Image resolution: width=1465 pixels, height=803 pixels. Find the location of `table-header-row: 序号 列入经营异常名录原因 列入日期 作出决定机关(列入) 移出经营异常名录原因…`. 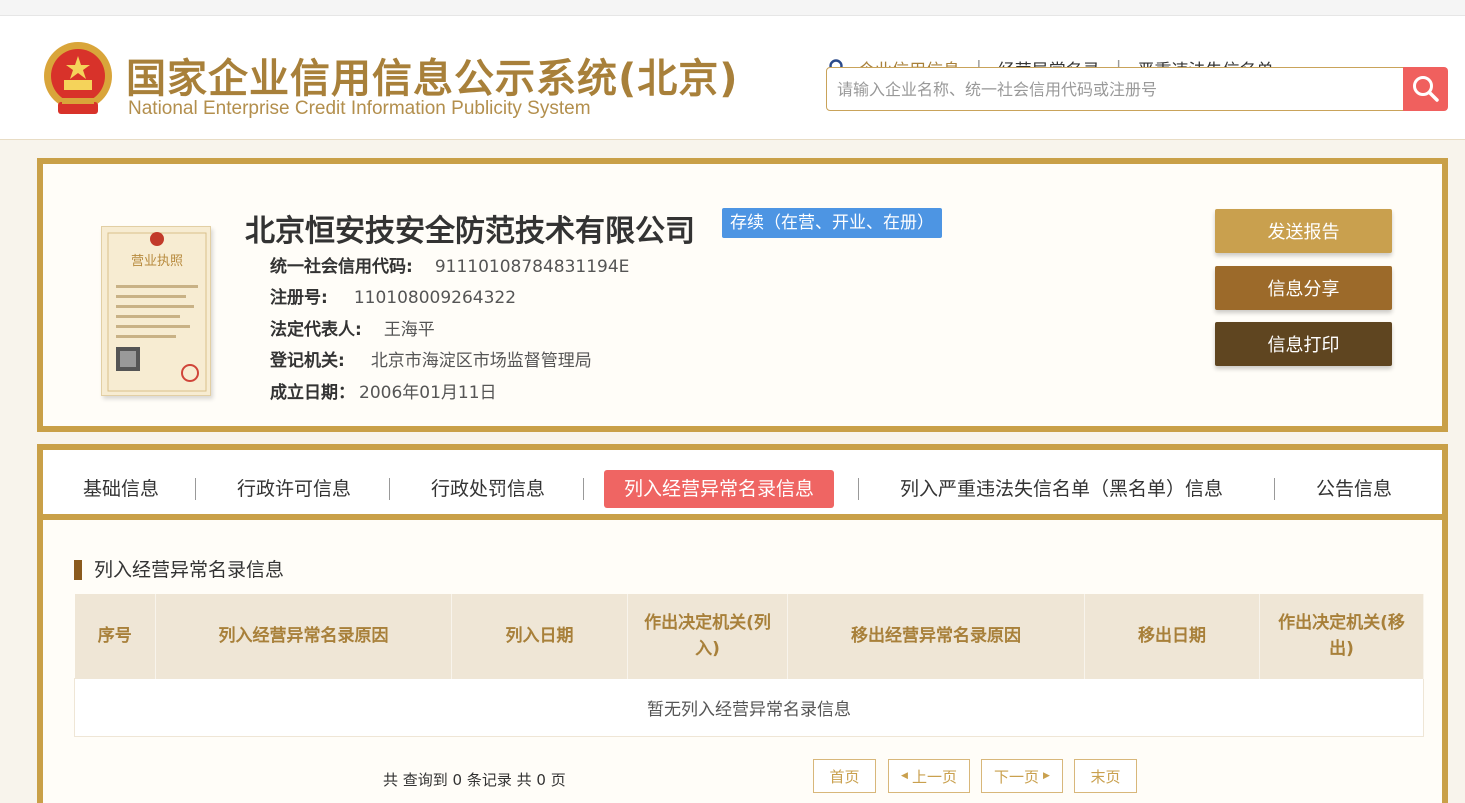

table-header-row: 序号 列入经营异常名录原因 列入日期 作出决定机关(列入) 移出经营异常名录原因… is located at coordinates (749, 636).